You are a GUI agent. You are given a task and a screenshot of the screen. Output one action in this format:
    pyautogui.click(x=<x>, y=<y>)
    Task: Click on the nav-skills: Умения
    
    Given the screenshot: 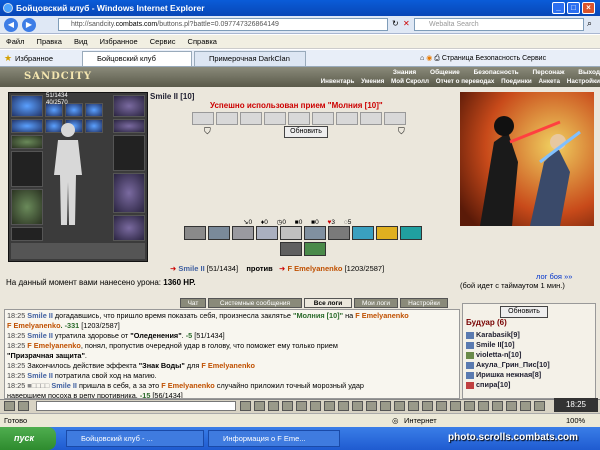 What is the action you would take?
    pyautogui.click(x=372, y=81)
    